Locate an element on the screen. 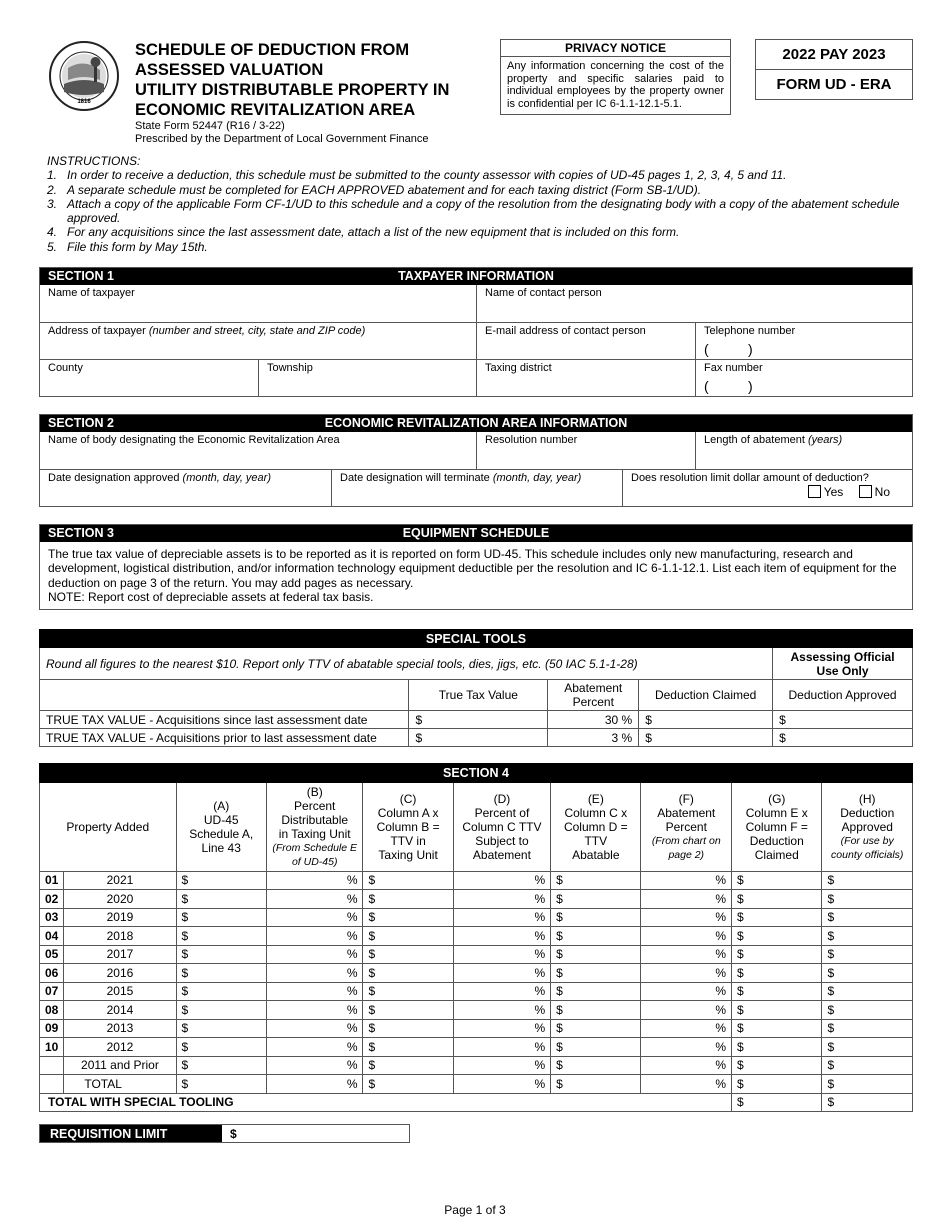 This screenshot has height=1230, width=950. resolution-number-field: Resolution number is located at coordinates (585, 450).